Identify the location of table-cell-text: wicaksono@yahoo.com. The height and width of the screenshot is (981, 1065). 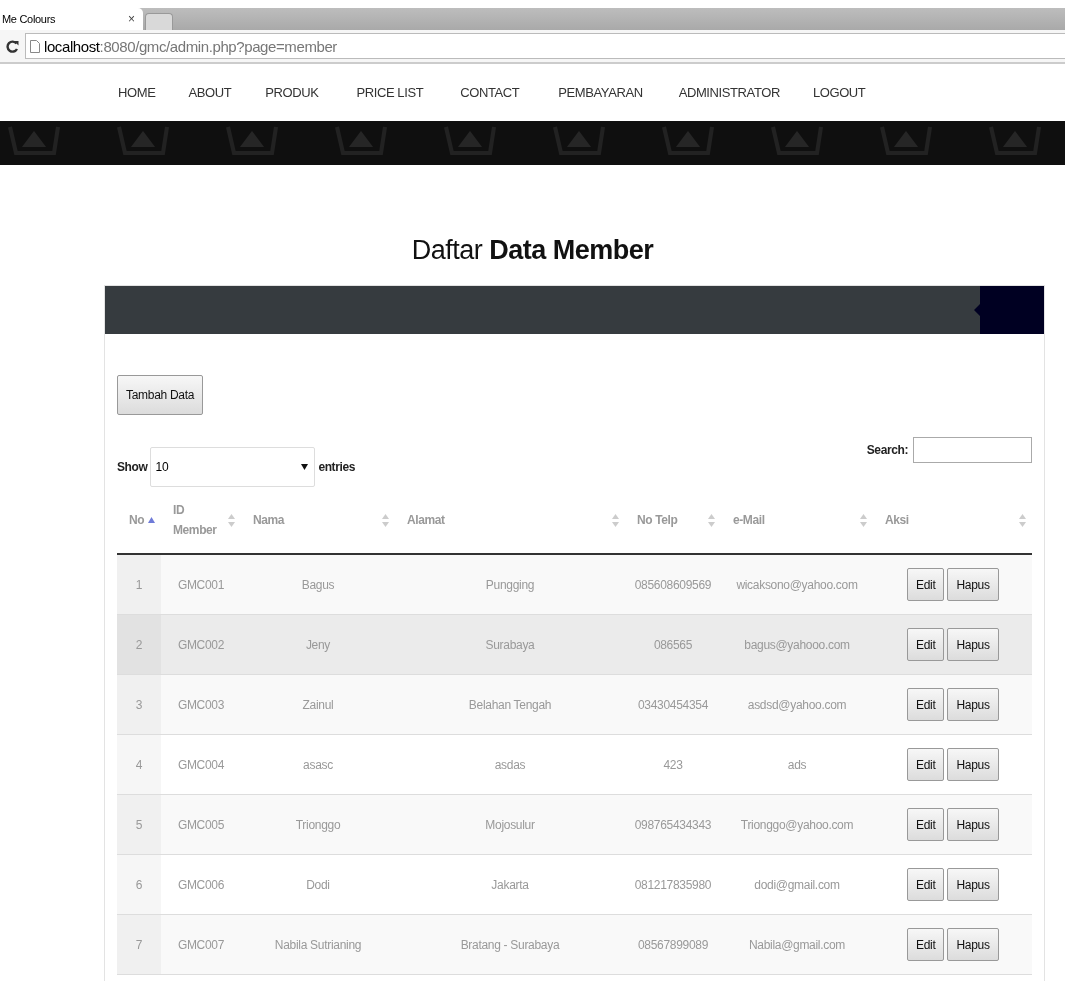
(797, 585).